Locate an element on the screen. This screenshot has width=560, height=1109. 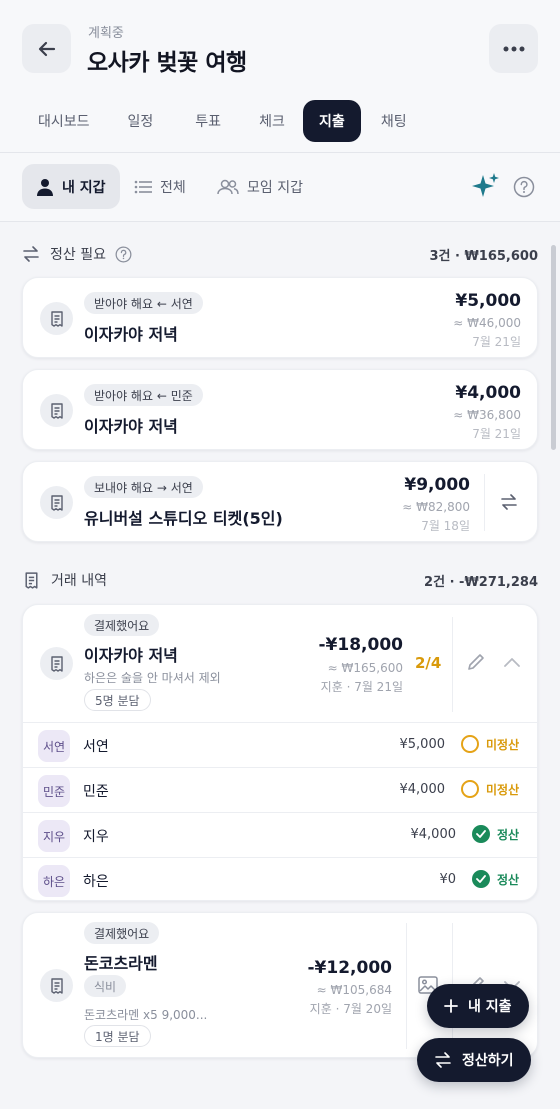
member-name: 지우 is located at coordinates (96, 837).